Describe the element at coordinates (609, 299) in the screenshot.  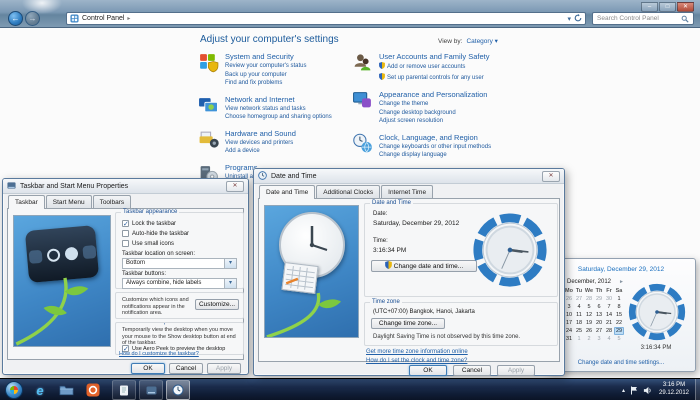
I see `calendar-day: 30` at that location.